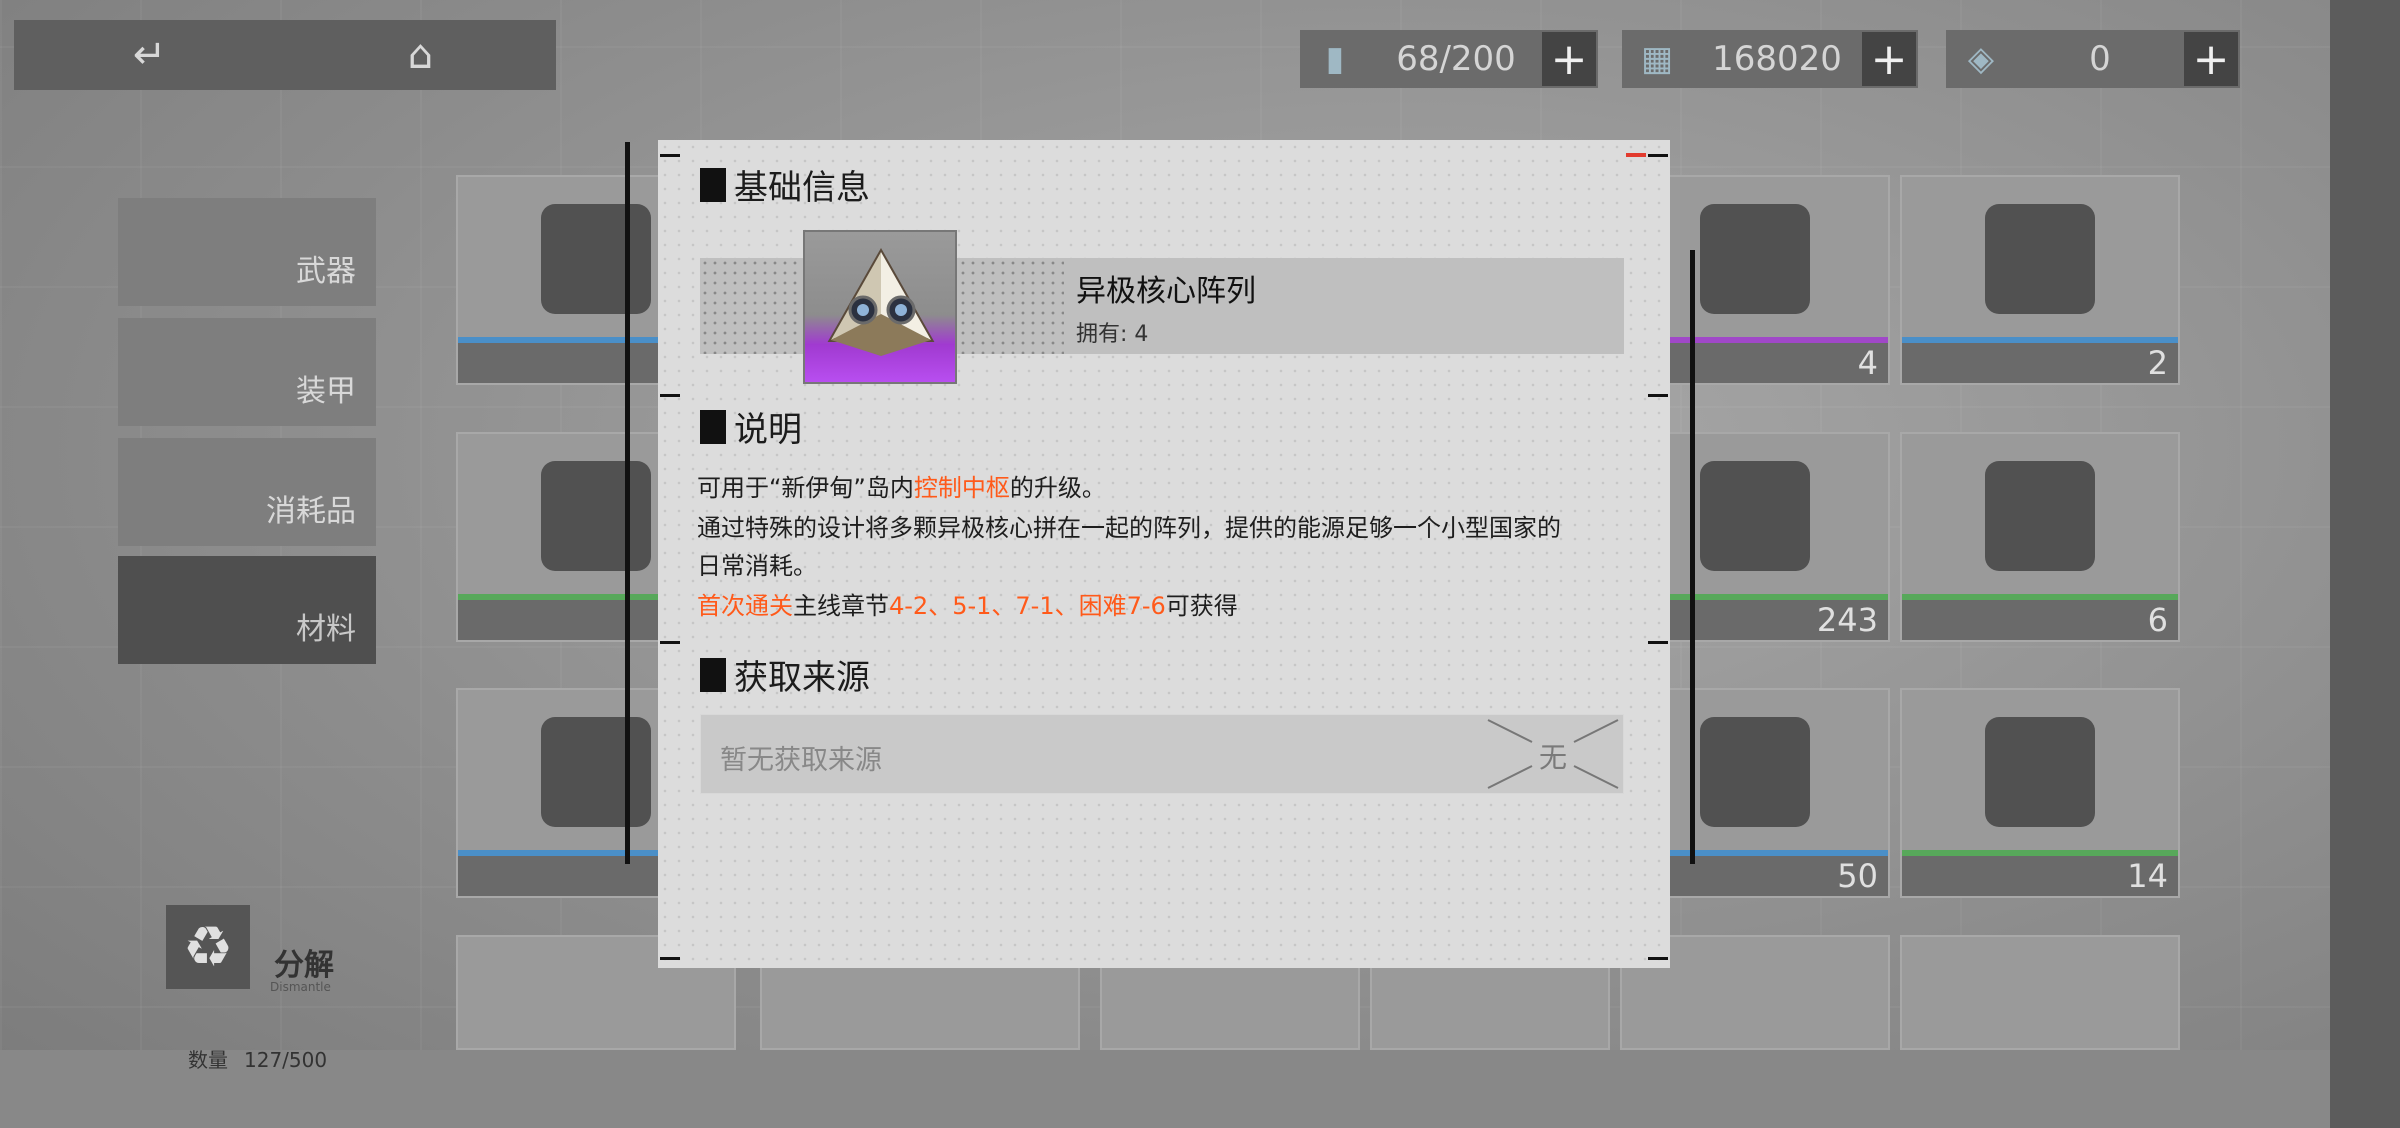  I want to click on back-button: ↵, so click(149, 55).